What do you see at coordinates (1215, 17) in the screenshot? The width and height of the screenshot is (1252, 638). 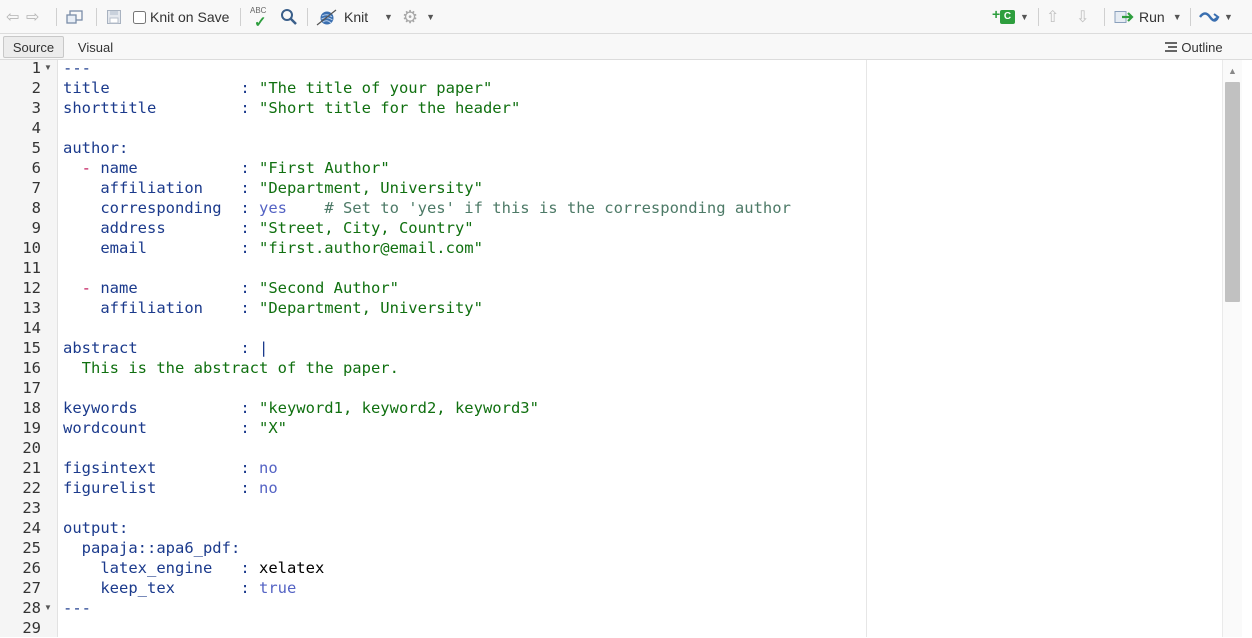 I see `rerun-button: ▼` at bounding box center [1215, 17].